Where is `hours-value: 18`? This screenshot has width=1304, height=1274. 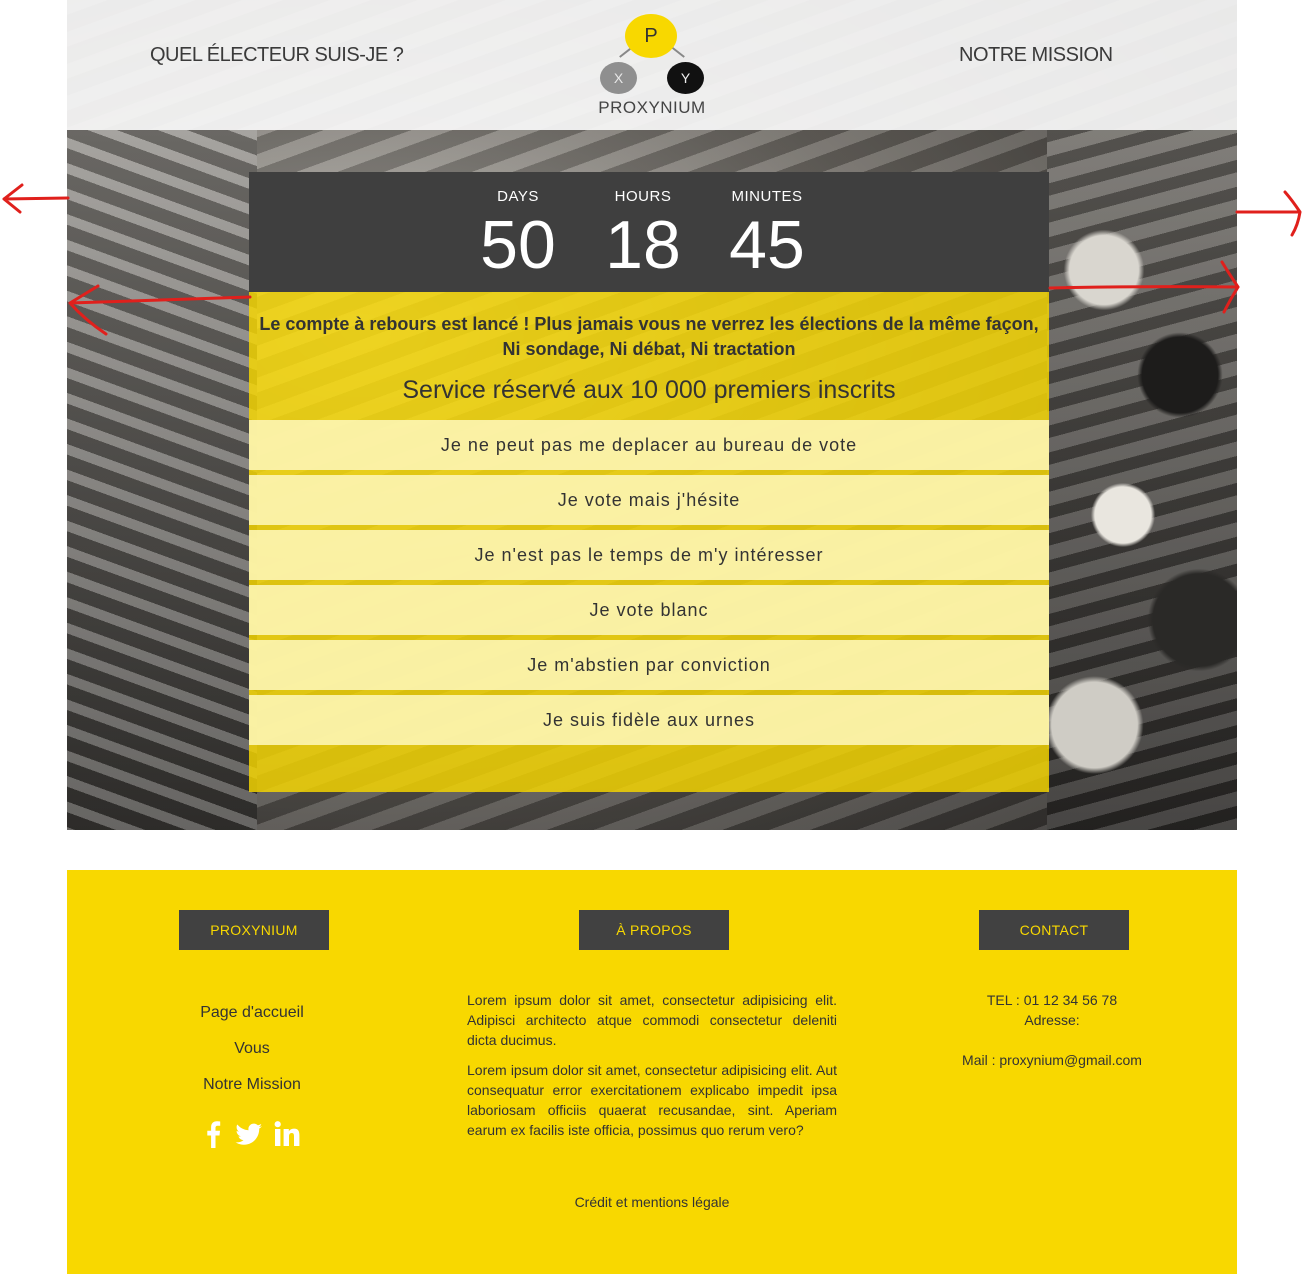
hours-value: 18 is located at coordinates (643, 245).